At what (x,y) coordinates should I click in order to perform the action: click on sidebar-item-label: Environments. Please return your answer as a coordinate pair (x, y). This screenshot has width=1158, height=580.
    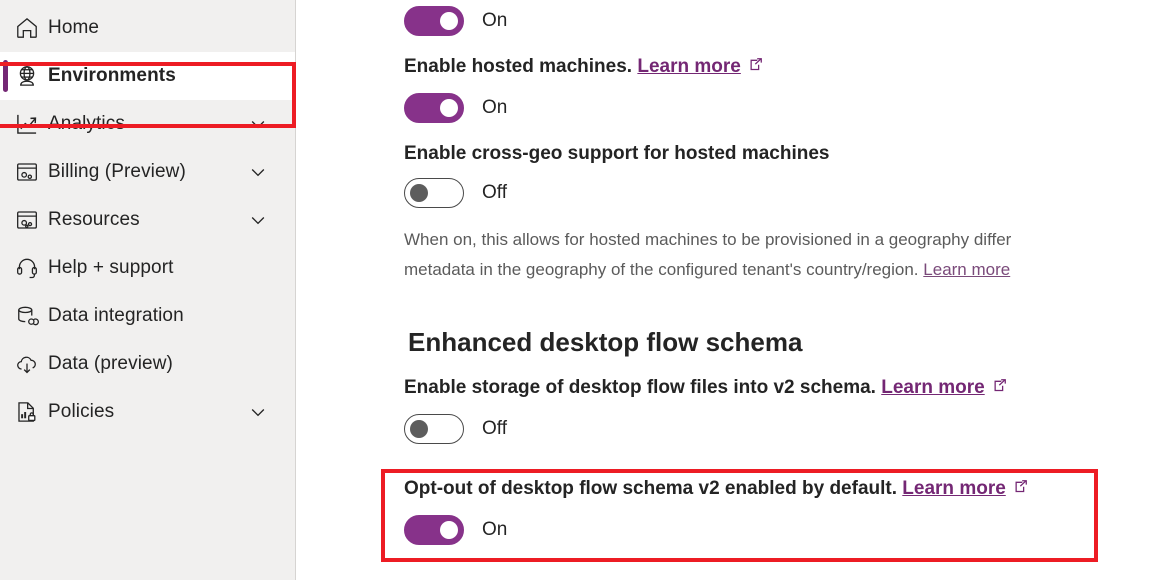
    Looking at the image, I should click on (112, 75).